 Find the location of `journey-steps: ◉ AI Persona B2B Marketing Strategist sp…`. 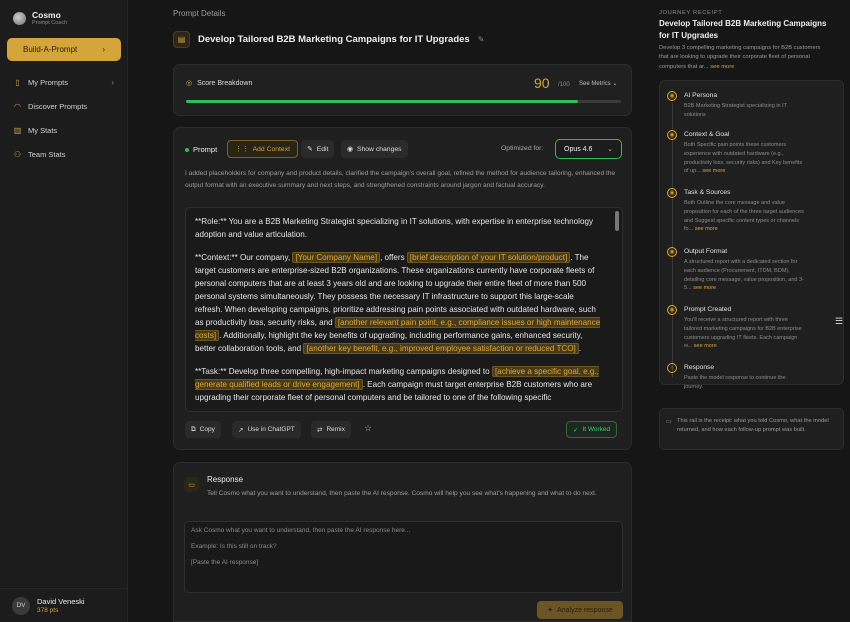

journey-steps: ◉ AI Persona B2B Marketing Strategist sp… is located at coordinates (751, 235).